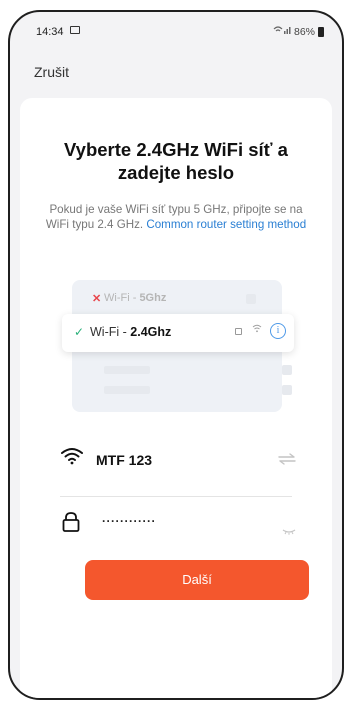 The width and height of the screenshot is (354, 704). Describe the element at coordinates (124, 460) in the screenshot. I see `wifi-ssid: MTF 123` at that location.